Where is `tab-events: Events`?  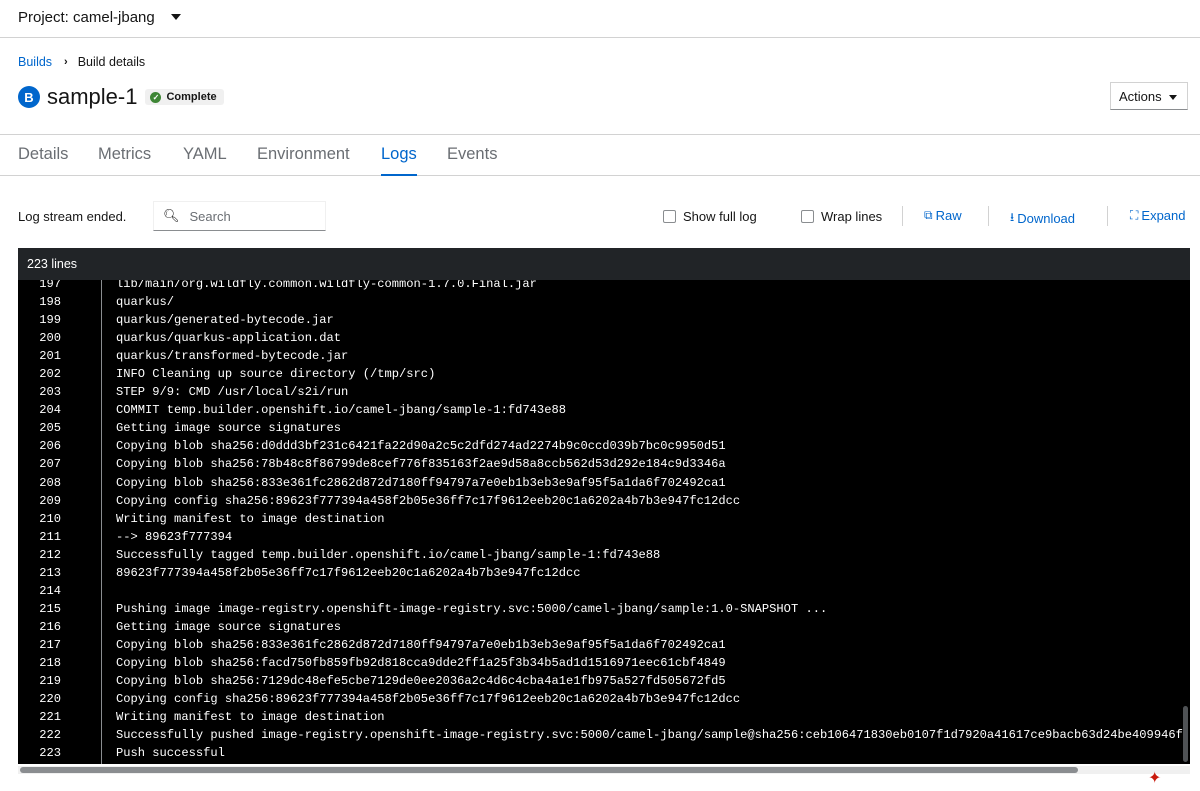 tab-events: Events is located at coordinates (472, 154).